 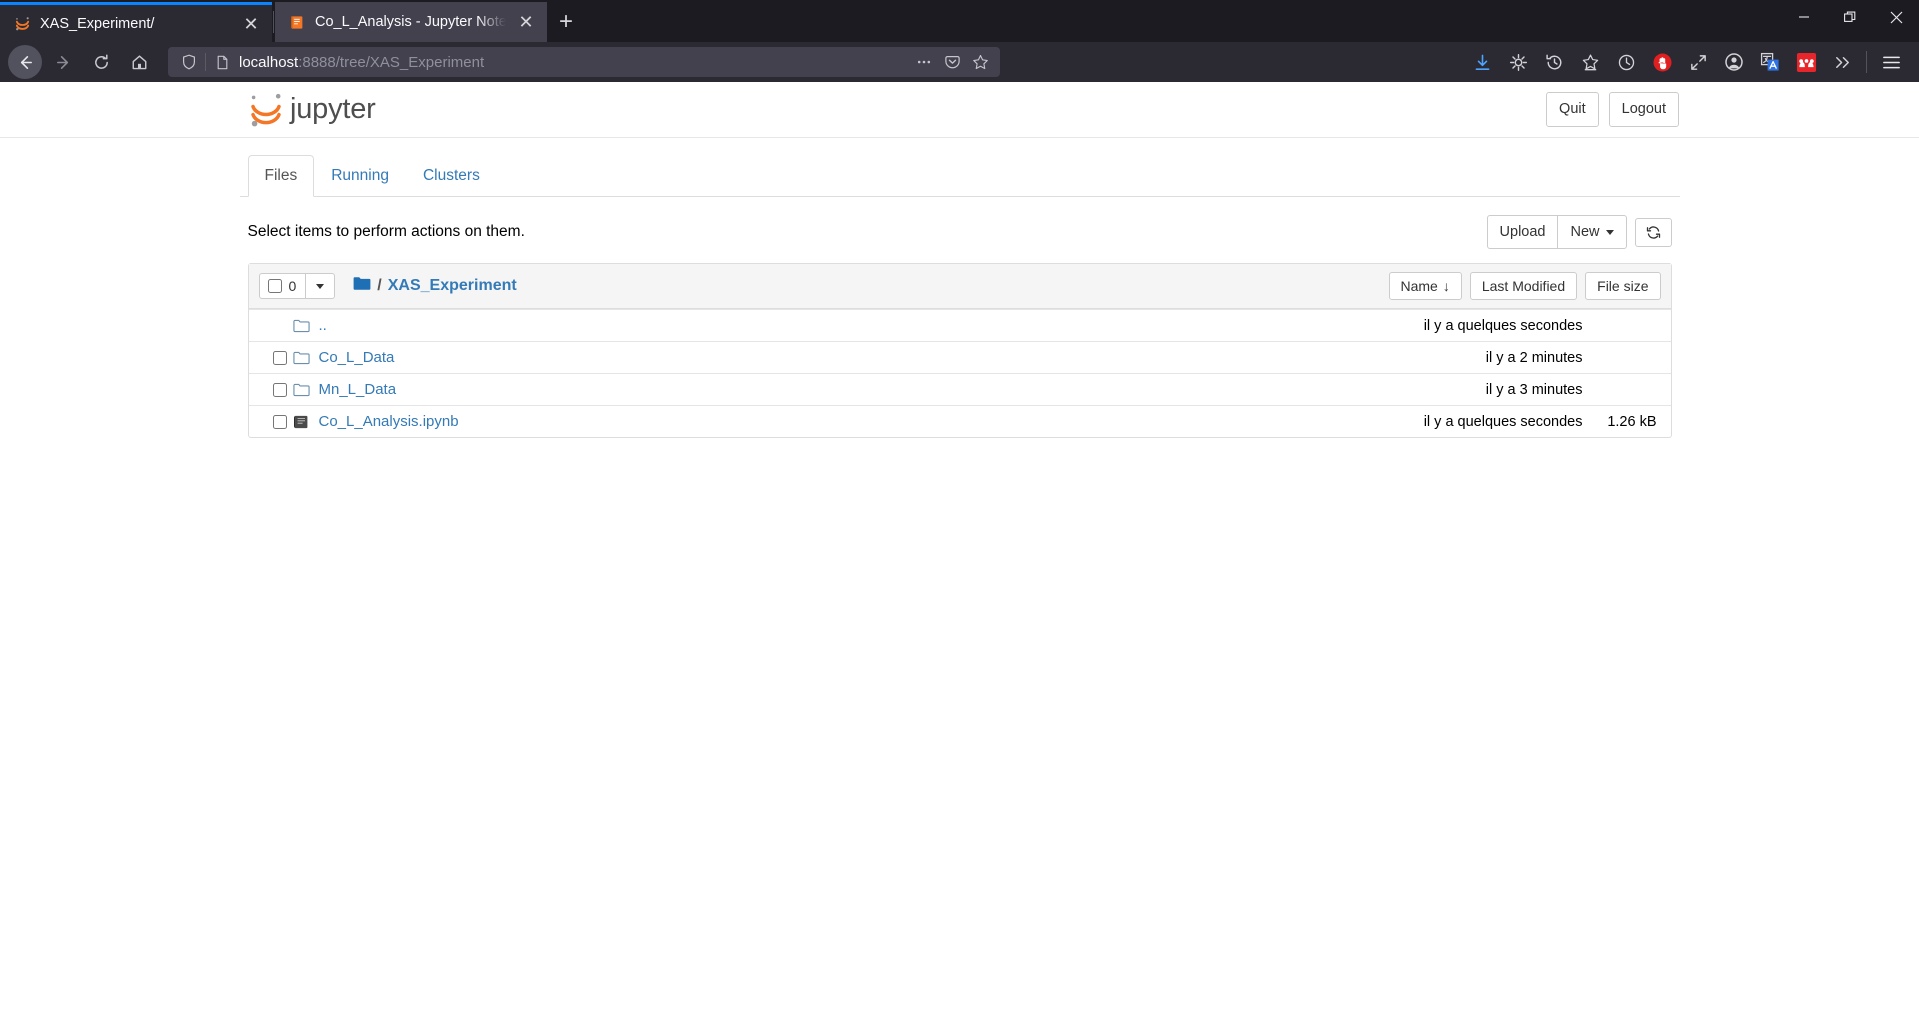 What do you see at coordinates (269, 62) in the screenshot?
I see `url-host: localhost` at bounding box center [269, 62].